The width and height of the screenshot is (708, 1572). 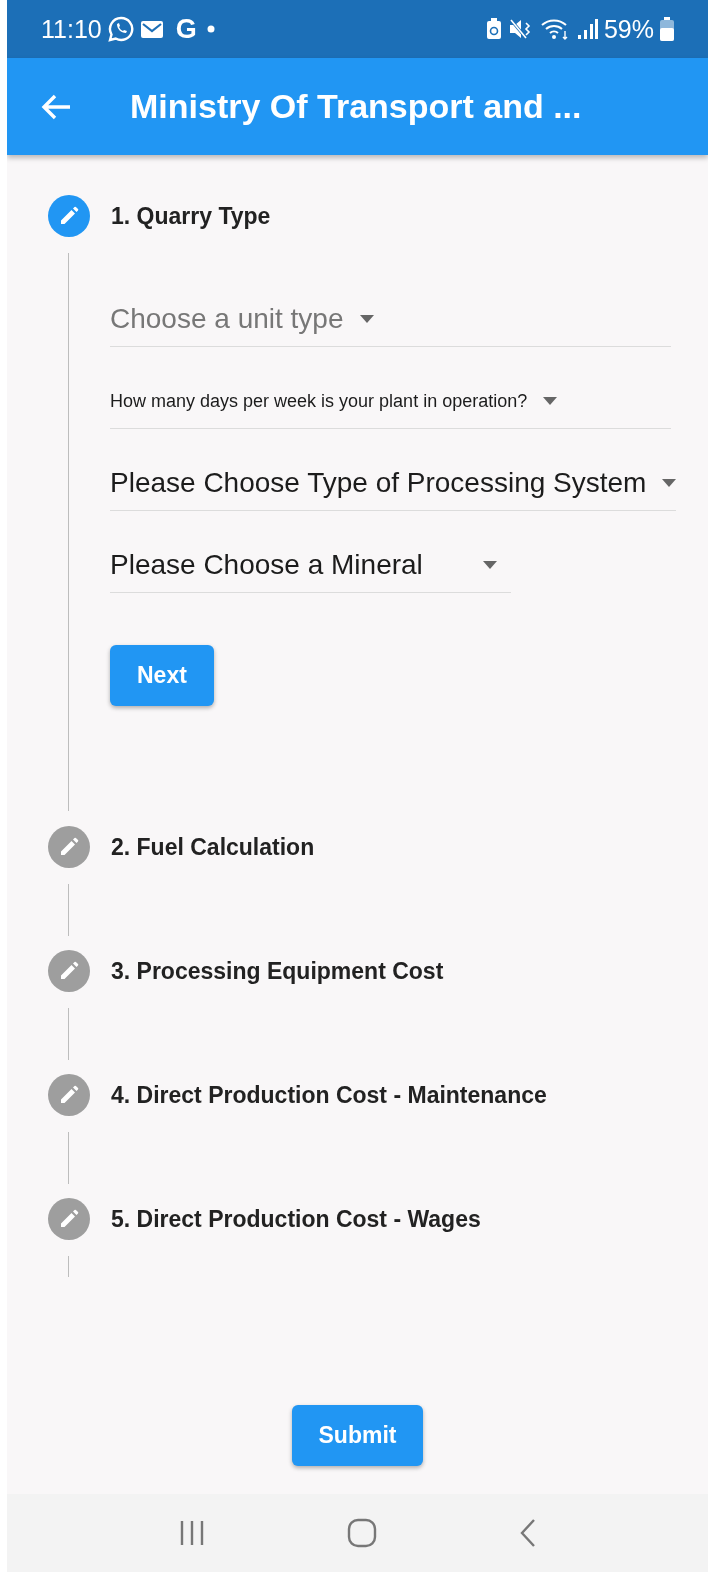 I want to click on dropdown-hint: Choose a unit type, so click(x=227, y=319).